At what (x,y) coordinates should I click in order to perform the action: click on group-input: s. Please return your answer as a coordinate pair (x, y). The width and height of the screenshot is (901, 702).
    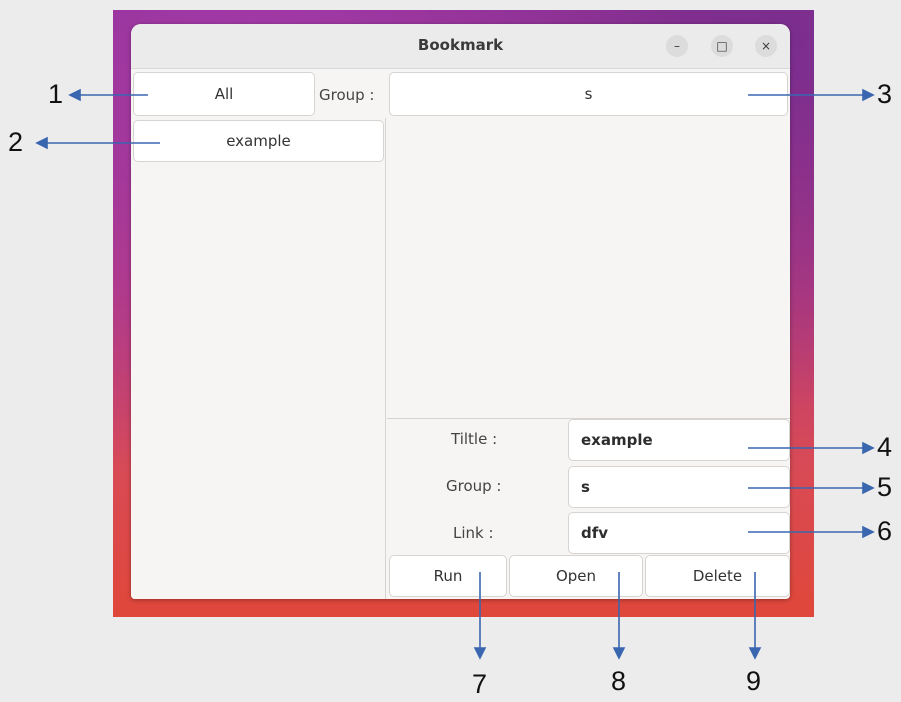
    Looking at the image, I should click on (679, 487).